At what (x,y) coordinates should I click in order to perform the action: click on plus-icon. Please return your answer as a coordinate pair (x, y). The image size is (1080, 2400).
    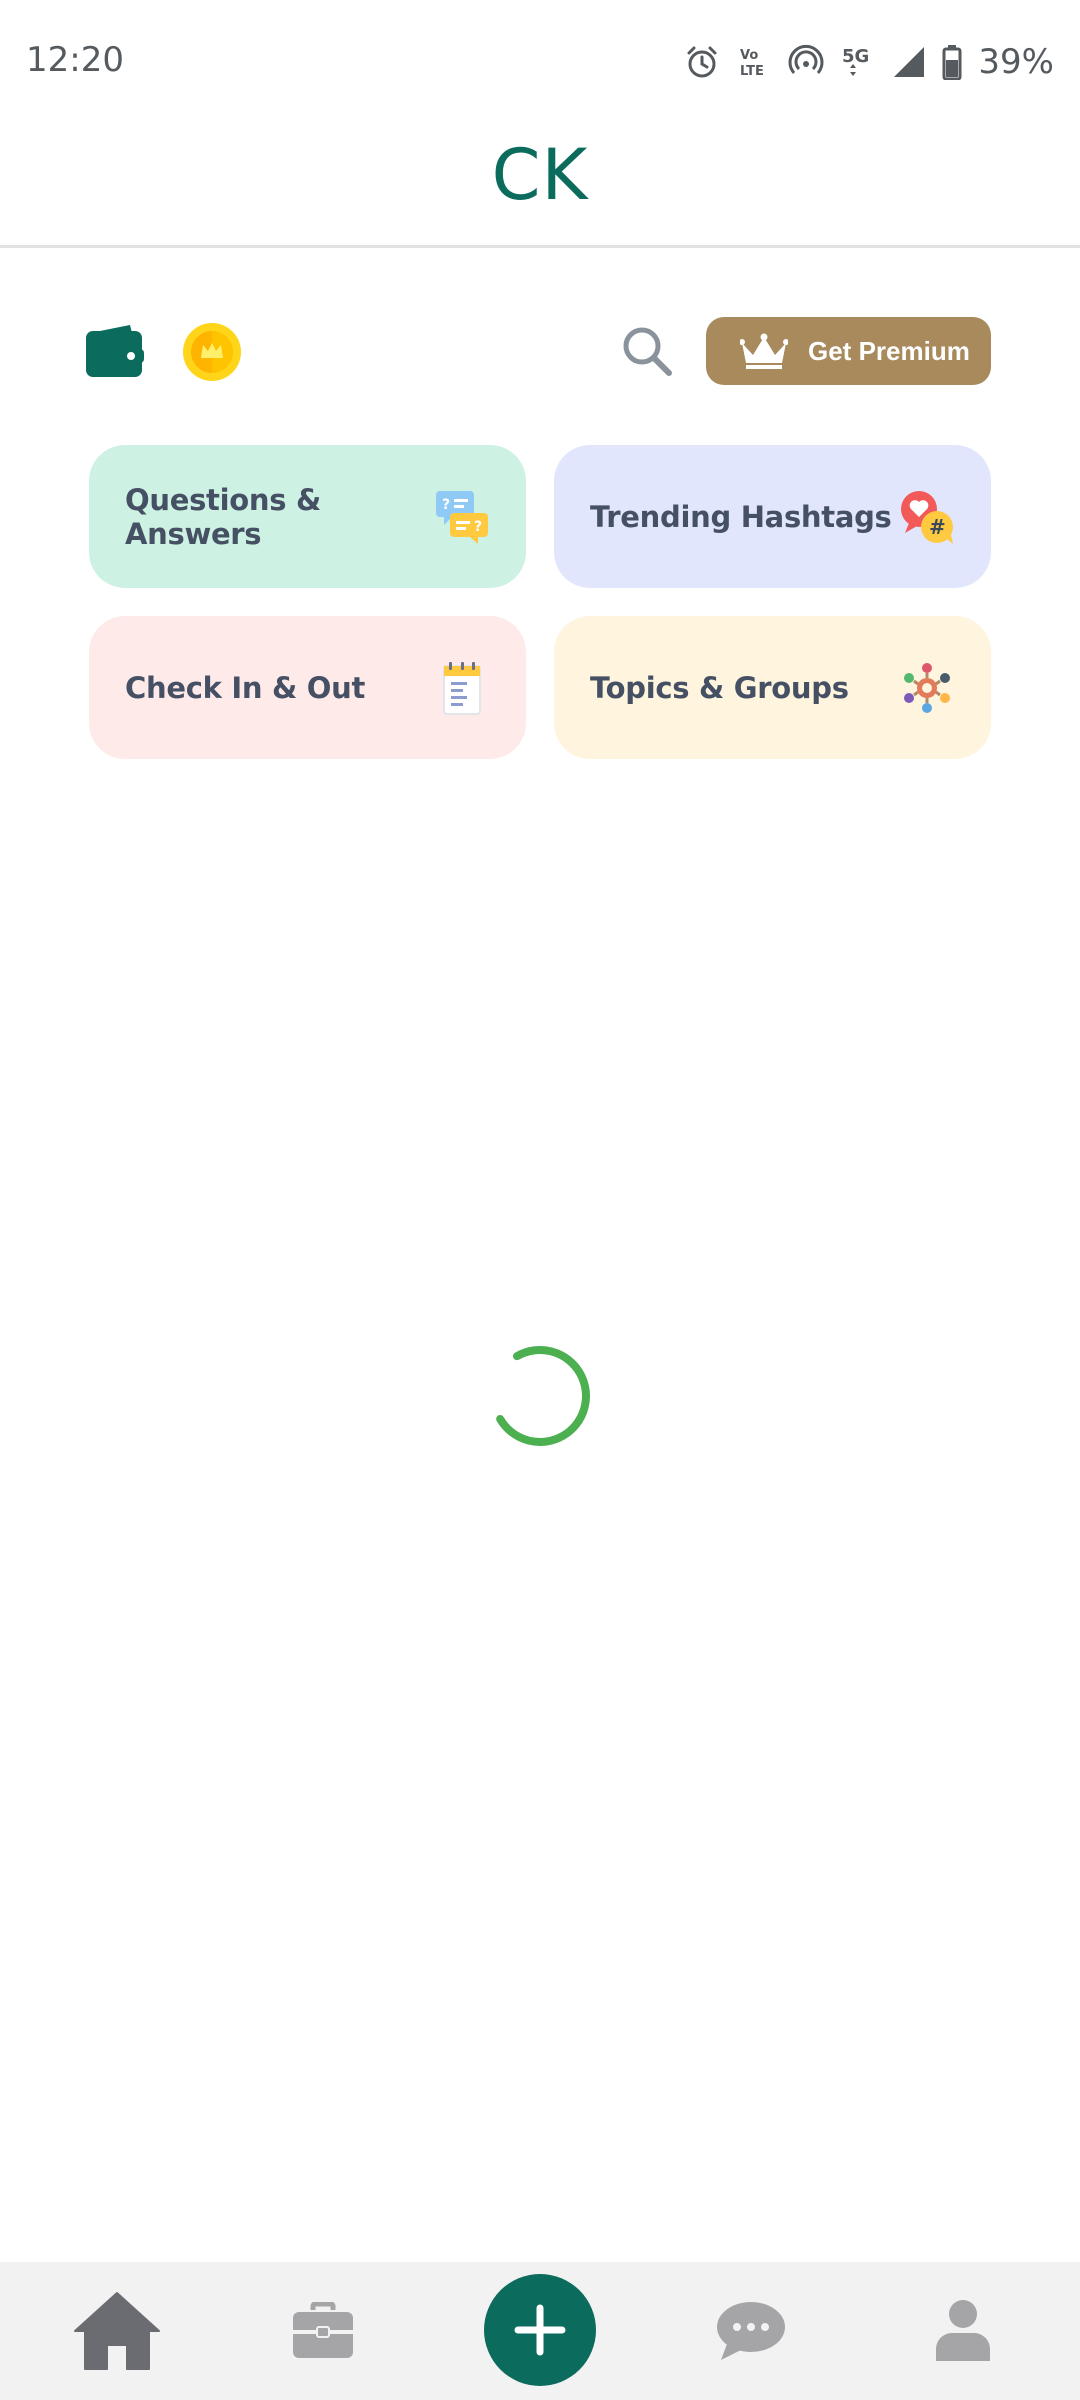
    Looking at the image, I should click on (540, 2330).